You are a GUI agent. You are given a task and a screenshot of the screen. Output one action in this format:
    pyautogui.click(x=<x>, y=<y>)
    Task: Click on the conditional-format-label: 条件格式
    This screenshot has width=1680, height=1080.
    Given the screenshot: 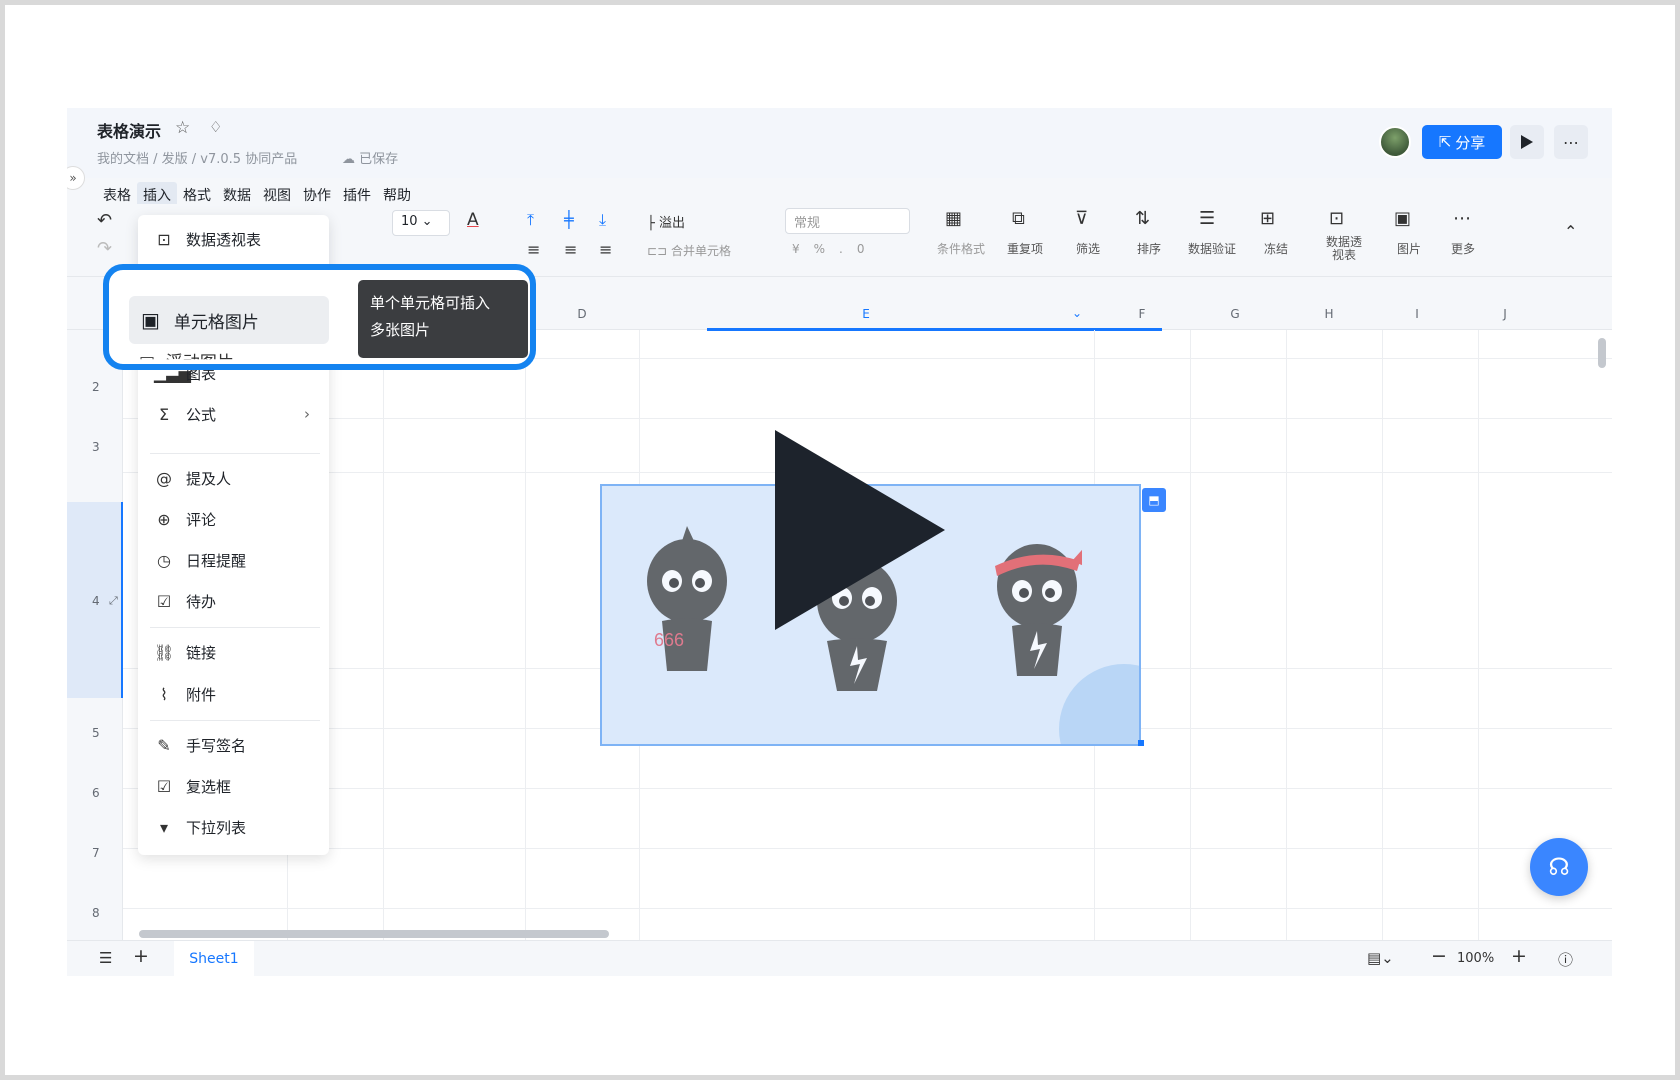 What is the action you would take?
    pyautogui.click(x=961, y=248)
    